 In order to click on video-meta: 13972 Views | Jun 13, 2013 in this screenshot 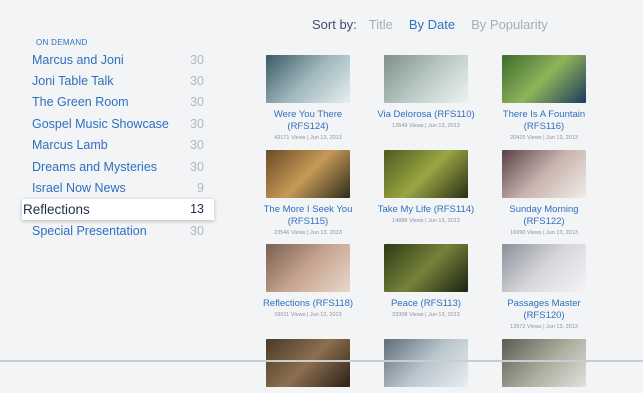, I will do `click(544, 327)`.